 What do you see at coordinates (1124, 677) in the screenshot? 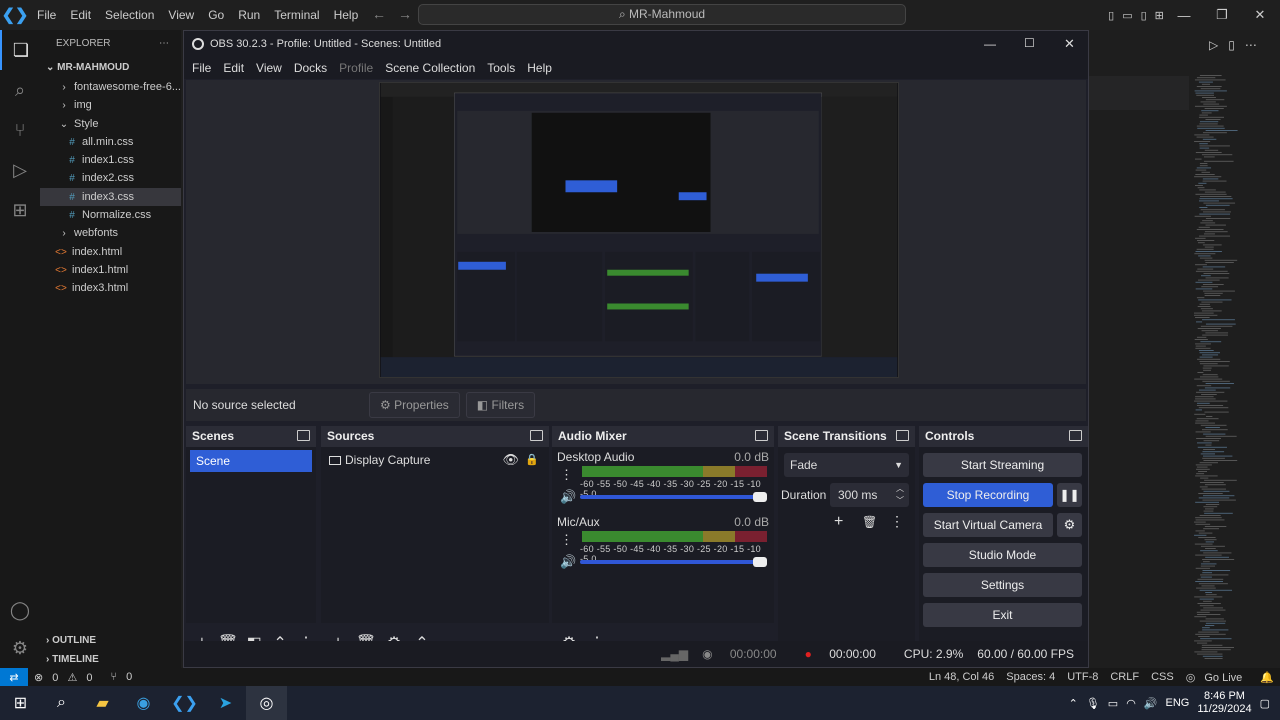
I see `line-ending: CRLF` at bounding box center [1124, 677].